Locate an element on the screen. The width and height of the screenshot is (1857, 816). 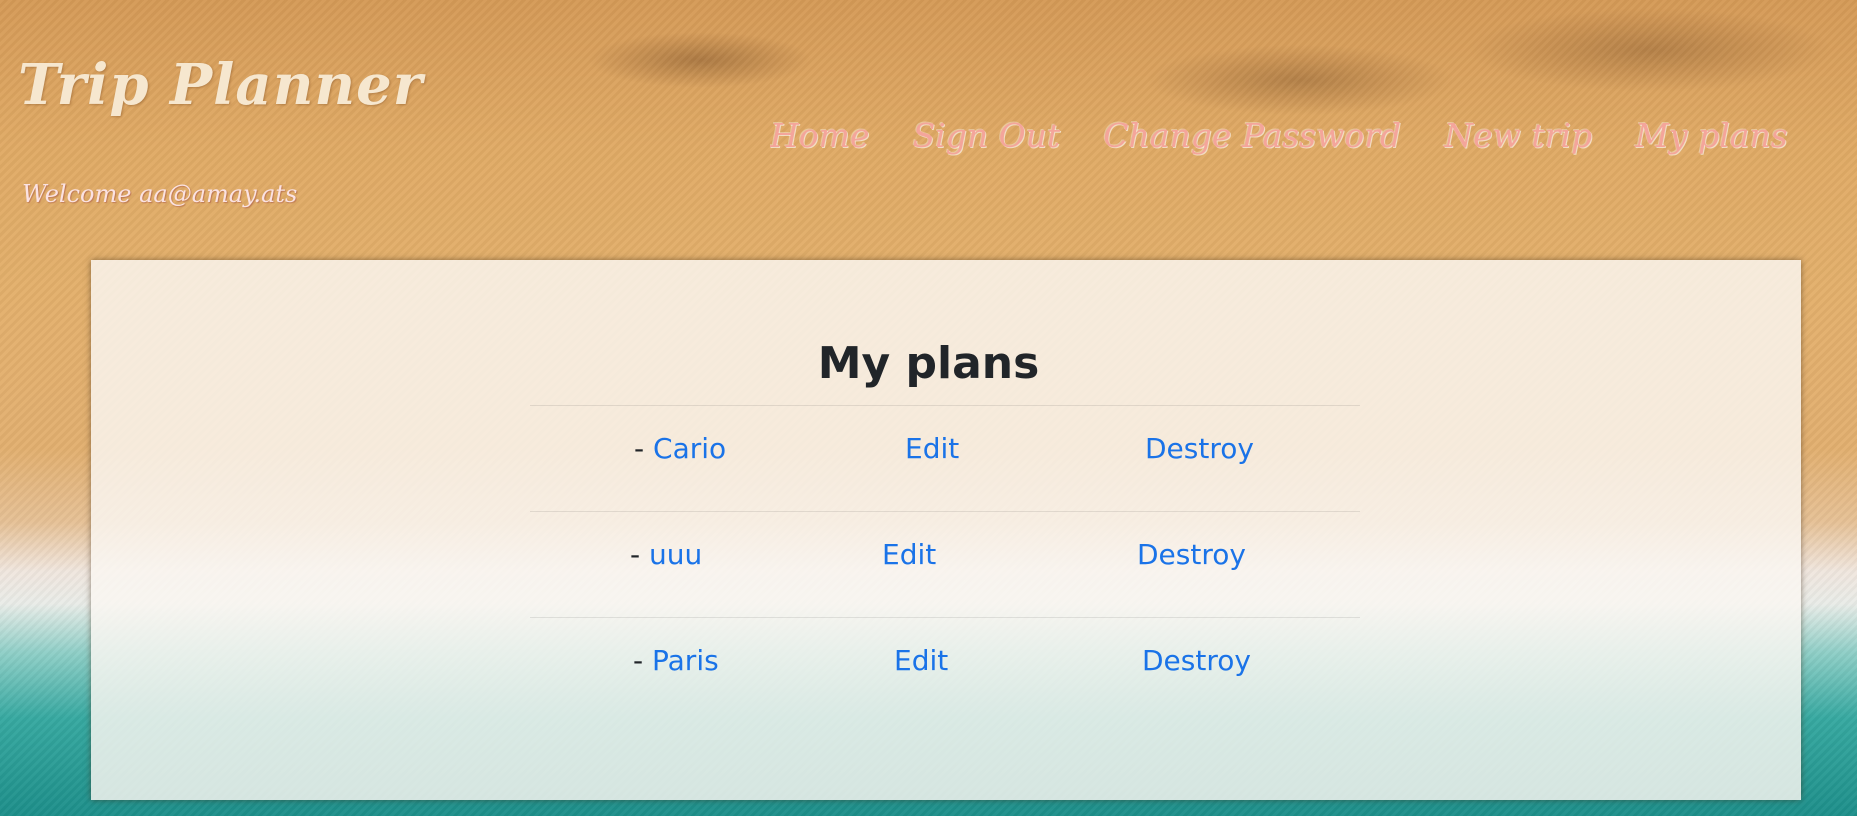
nav-link-new-trip: New trip is located at coordinates (1518, 135).